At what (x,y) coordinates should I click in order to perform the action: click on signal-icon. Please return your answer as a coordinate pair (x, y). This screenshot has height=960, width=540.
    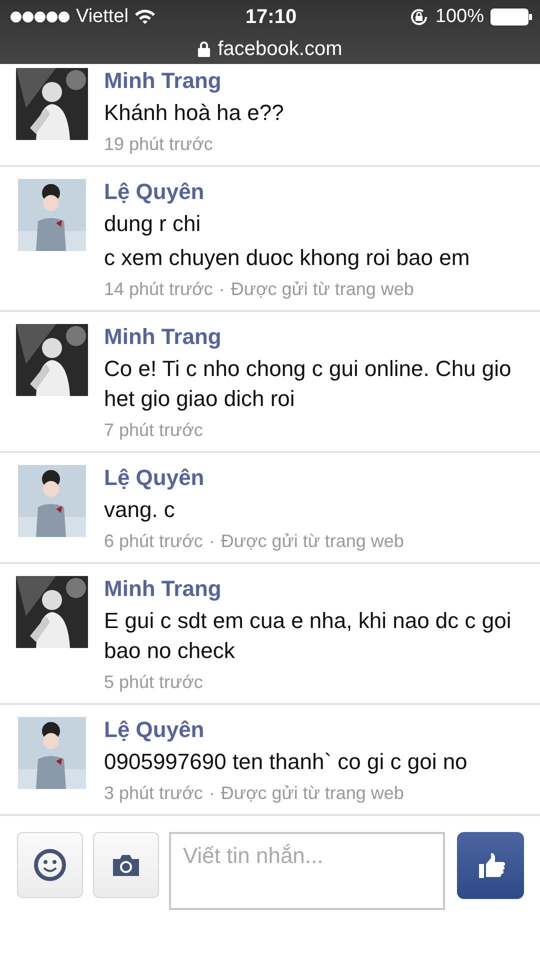
    Looking at the image, I should click on (40, 17).